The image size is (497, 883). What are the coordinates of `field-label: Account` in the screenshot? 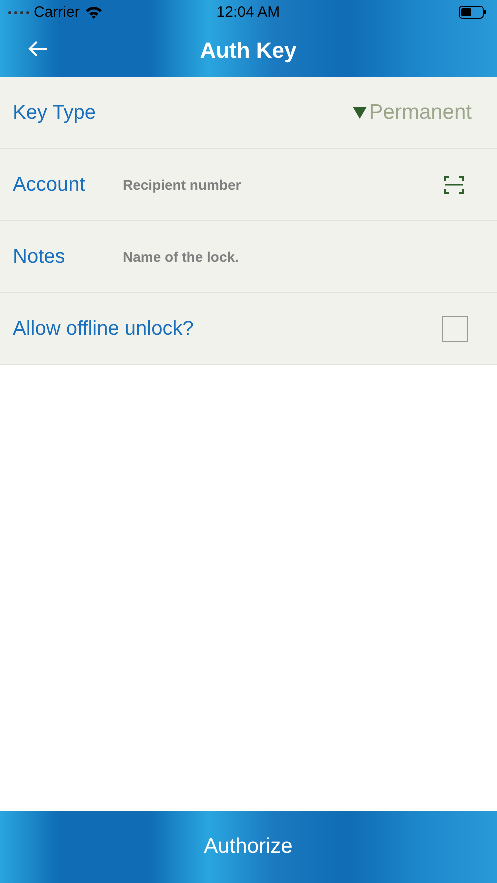 It's located at (49, 184).